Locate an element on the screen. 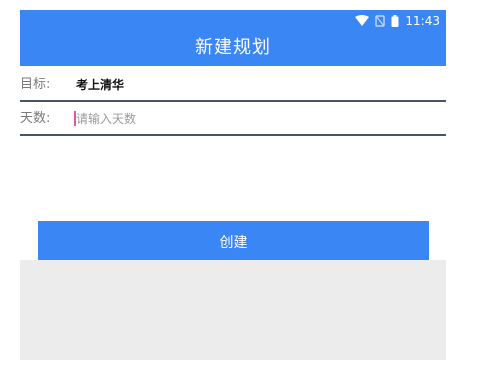 This screenshot has width=478, height=369. status-bar: 11:43 is located at coordinates (233, 21).